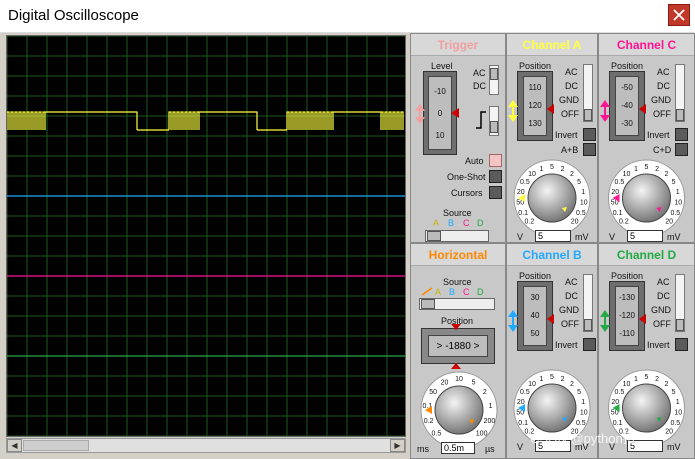 This screenshot has width=695, height=459. Describe the element at coordinates (495, 160) in the screenshot. I see `auto-button` at that location.